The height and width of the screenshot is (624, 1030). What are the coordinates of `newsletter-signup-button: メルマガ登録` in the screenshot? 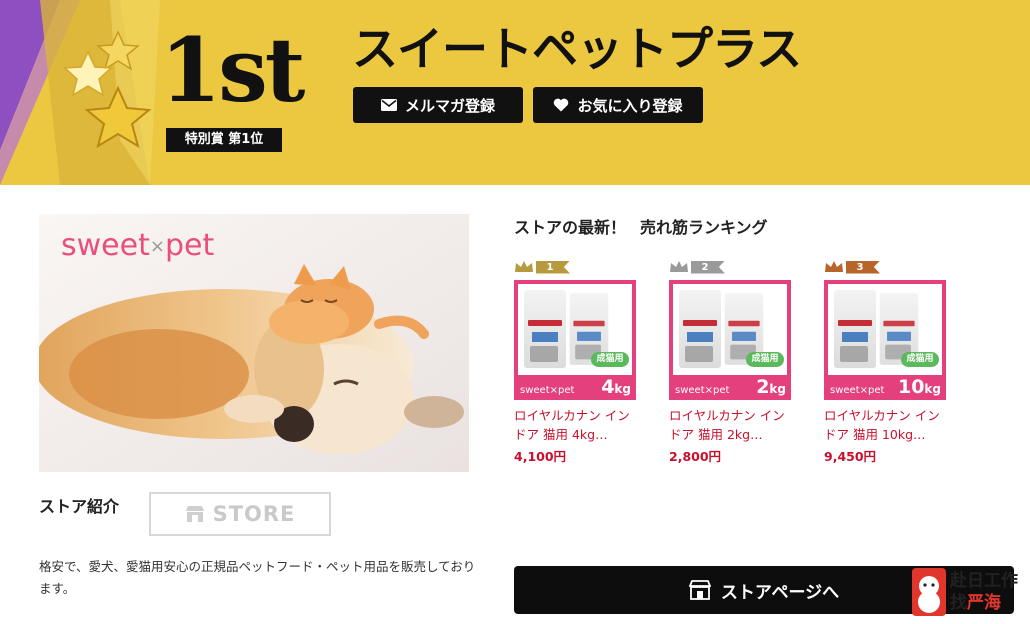 It's located at (438, 105).